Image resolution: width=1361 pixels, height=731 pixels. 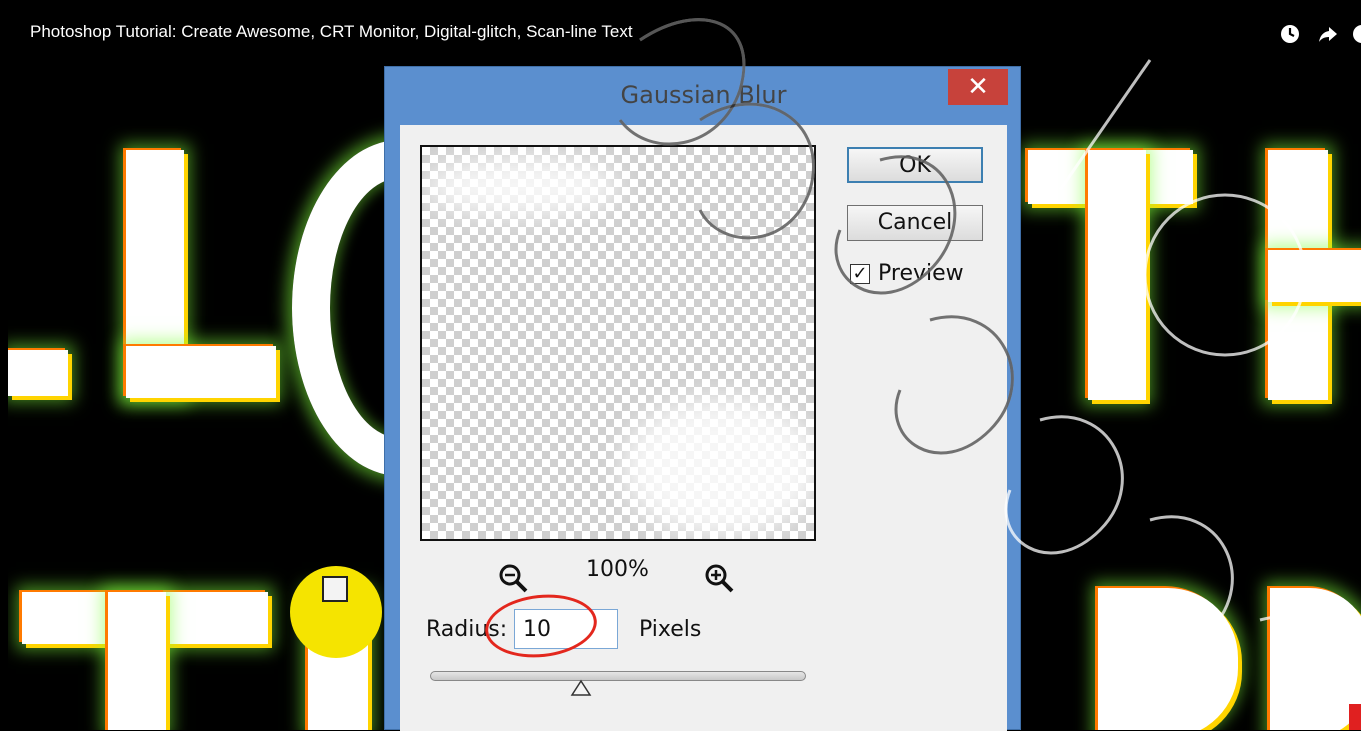 I want to click on bg-letter-l3, so click(x=201, y=372).